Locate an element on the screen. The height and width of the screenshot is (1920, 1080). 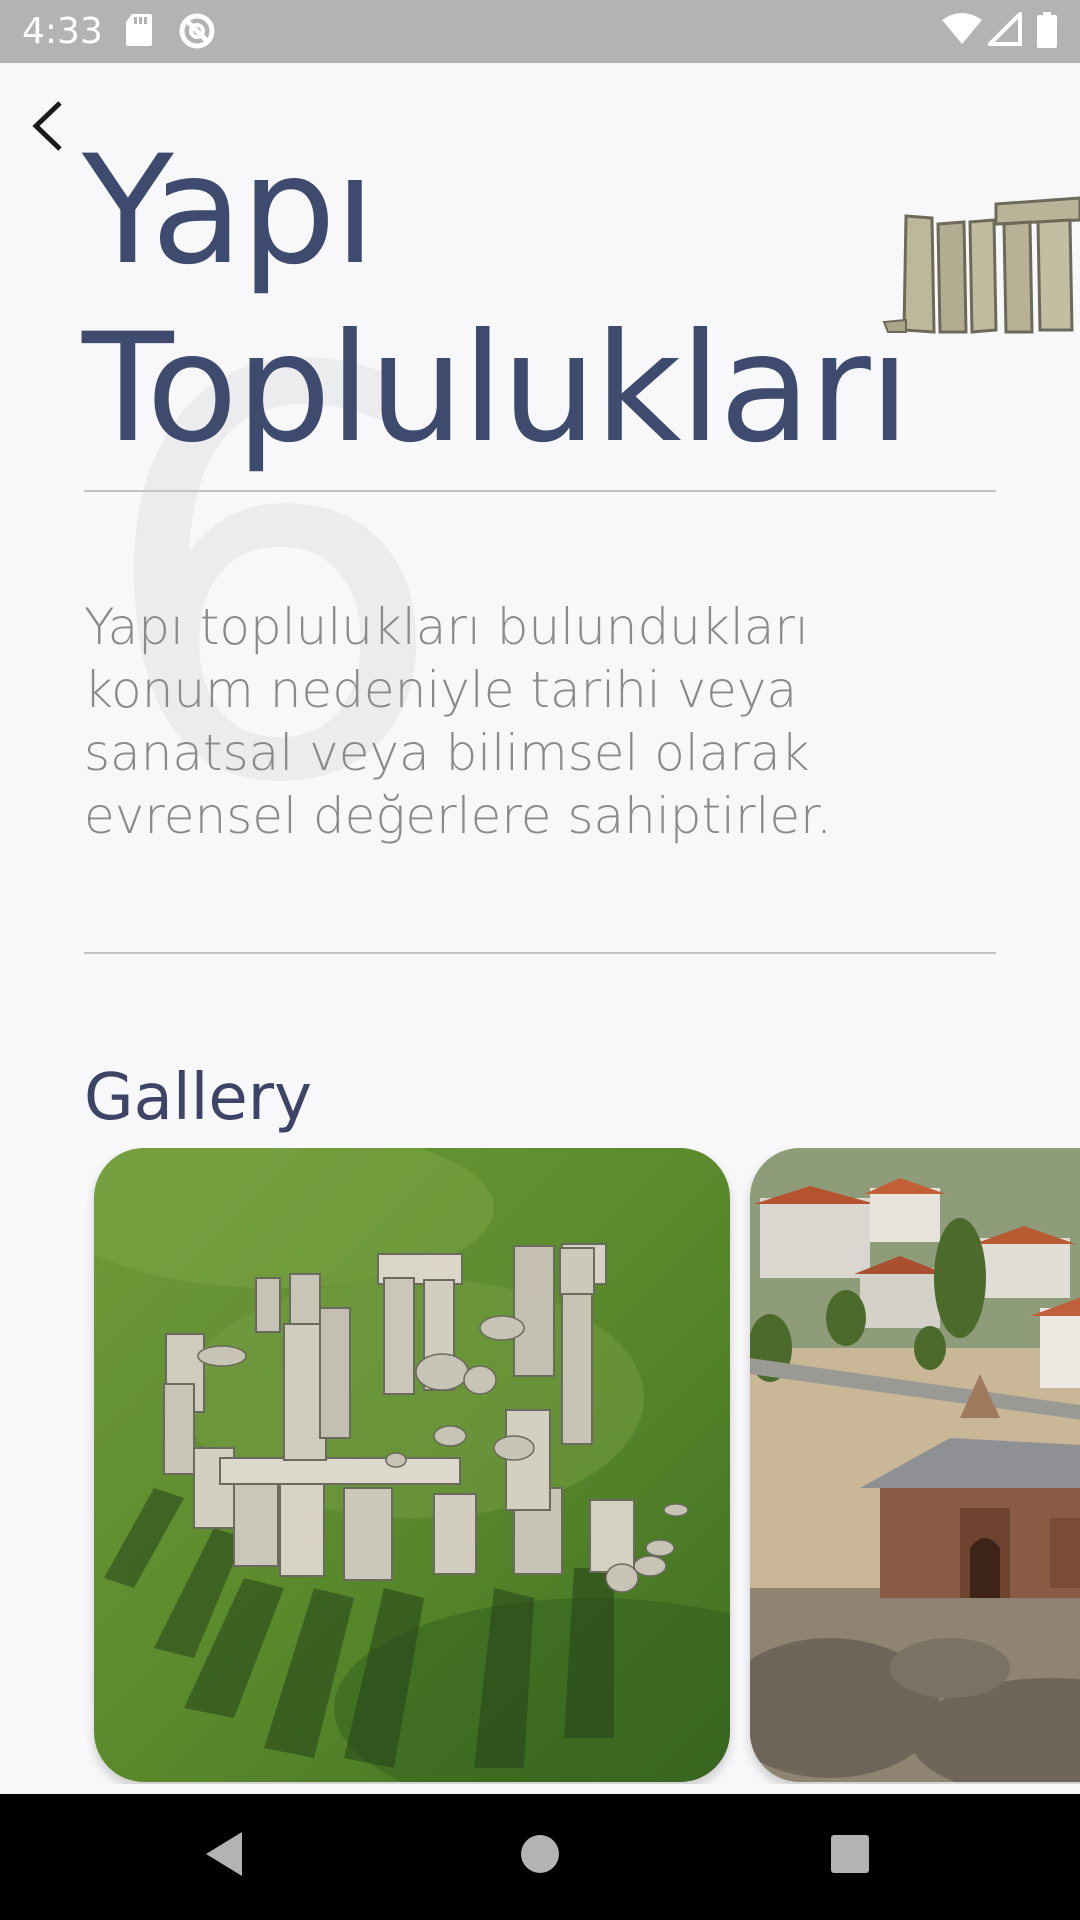
back-button is located at coordinates (48, 126).